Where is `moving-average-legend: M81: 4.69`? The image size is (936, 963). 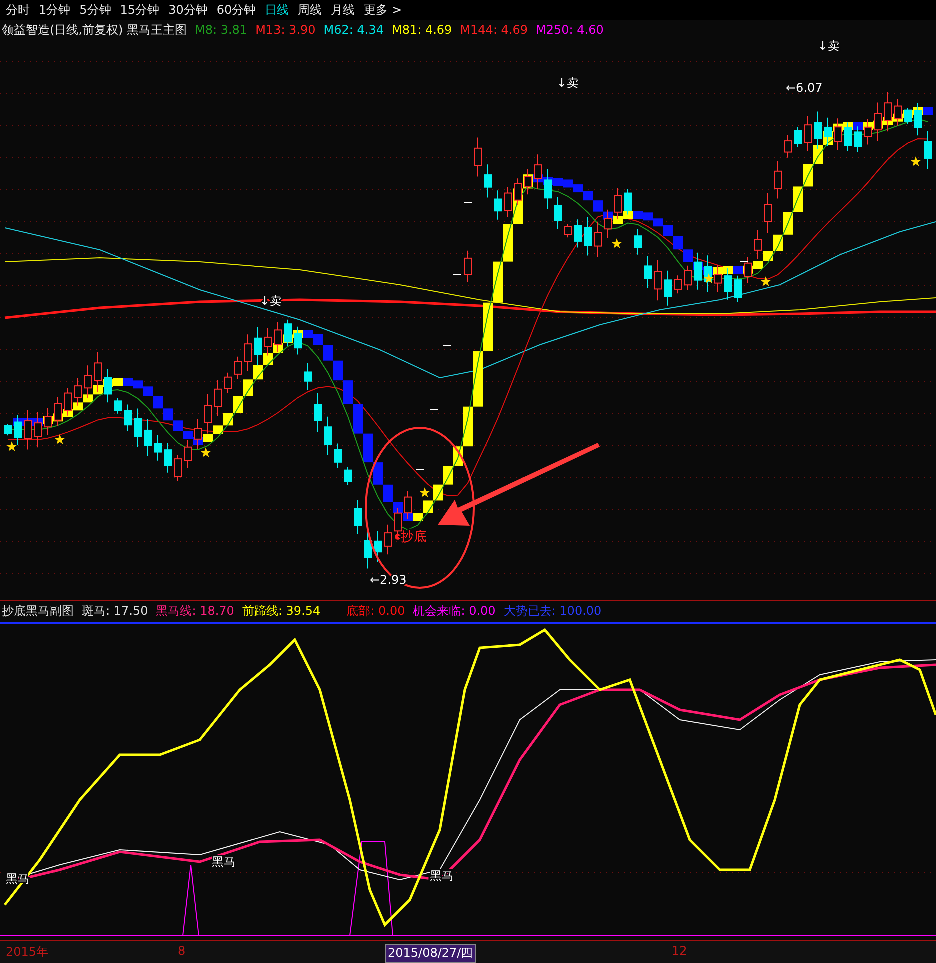
moving-average-legend: M81: 4.69 is located at coordinates (422, 30).